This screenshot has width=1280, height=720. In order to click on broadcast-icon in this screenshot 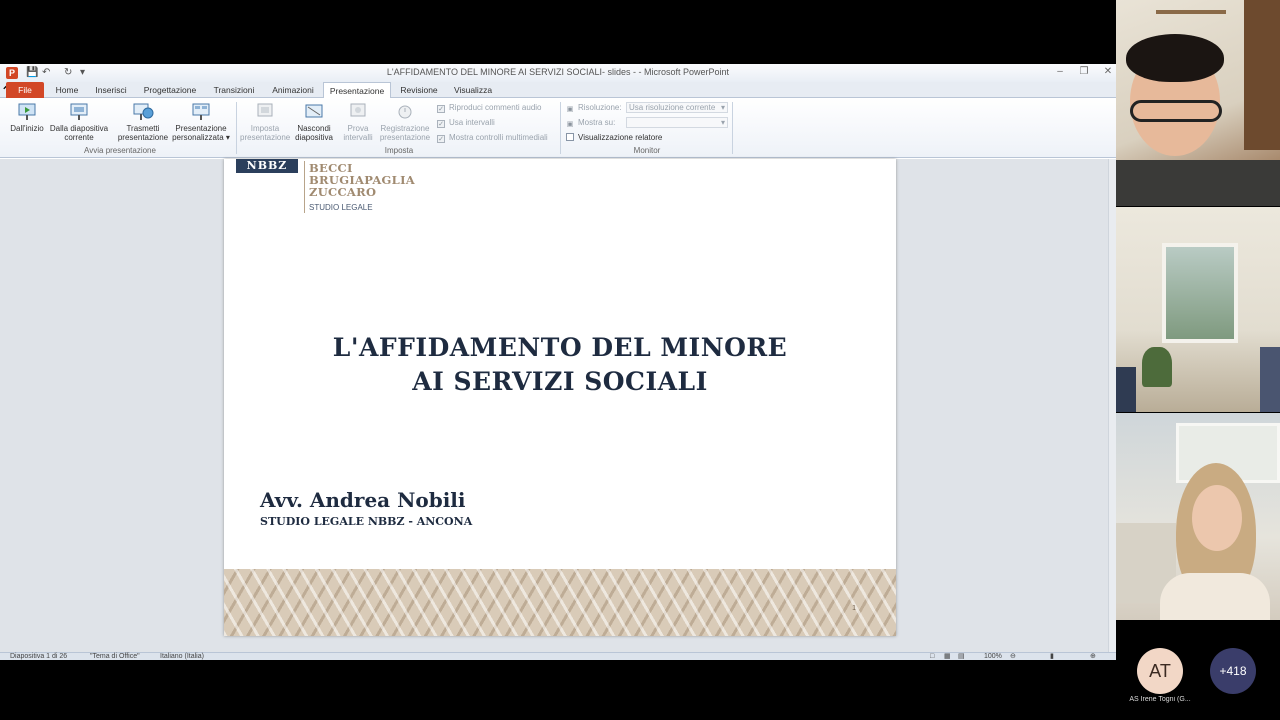, I will do `click(143, 111)`.